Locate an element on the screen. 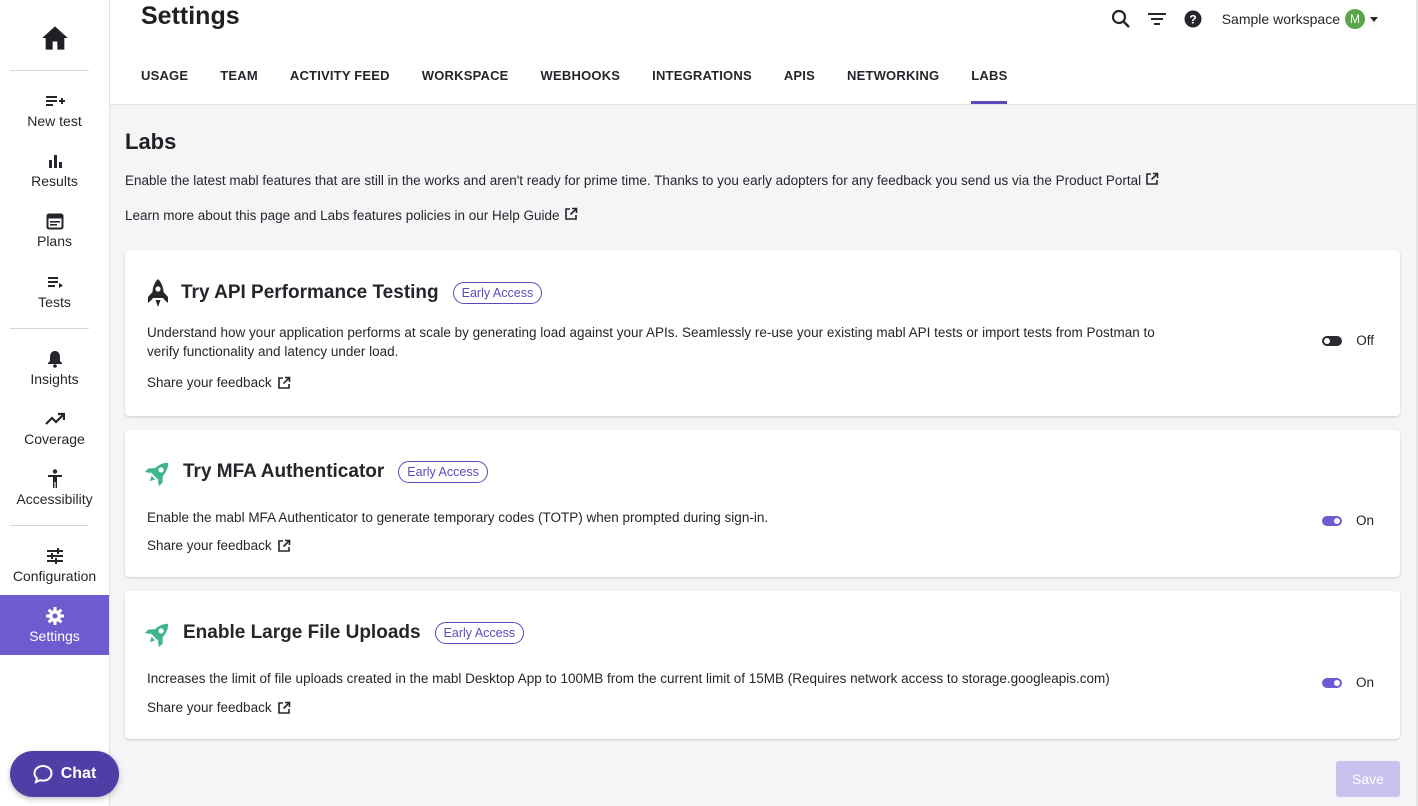  tab-workspace: WORKSPACE is located at coordinates (465, 82).